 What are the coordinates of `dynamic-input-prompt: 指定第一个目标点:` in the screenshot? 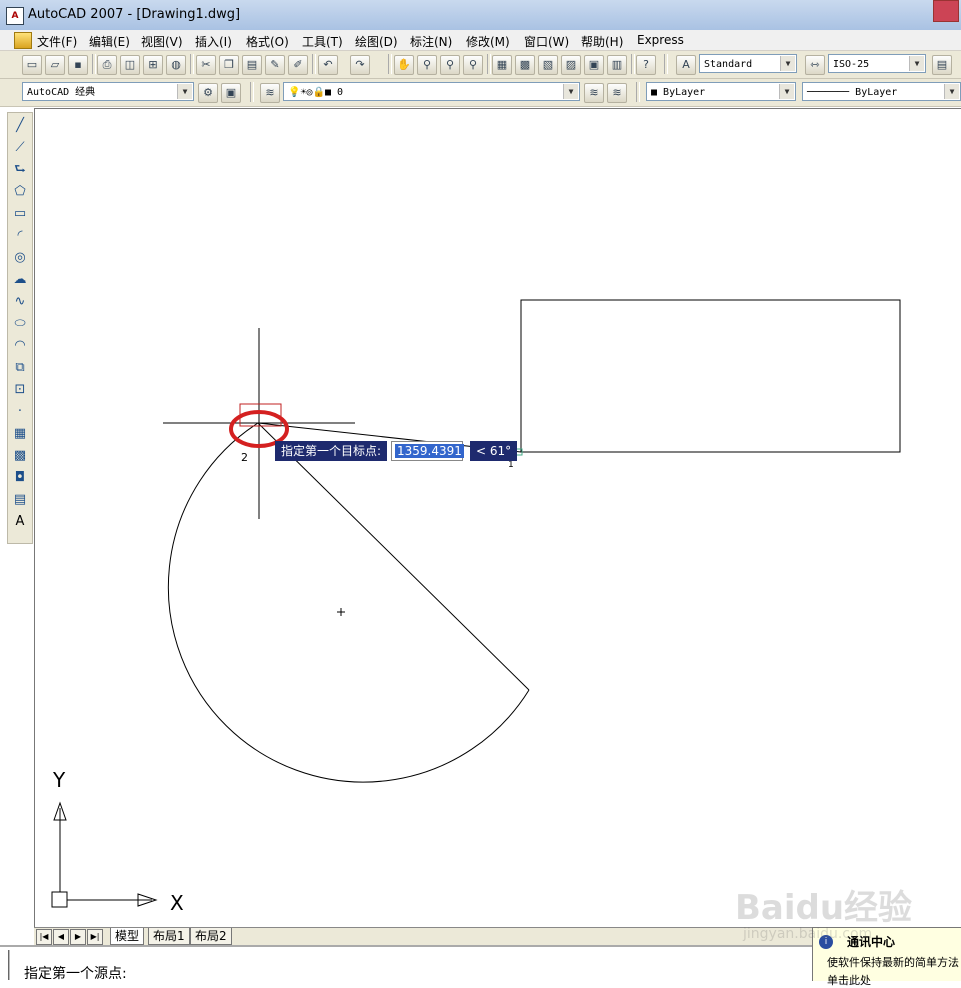 It's located at (331, 451).